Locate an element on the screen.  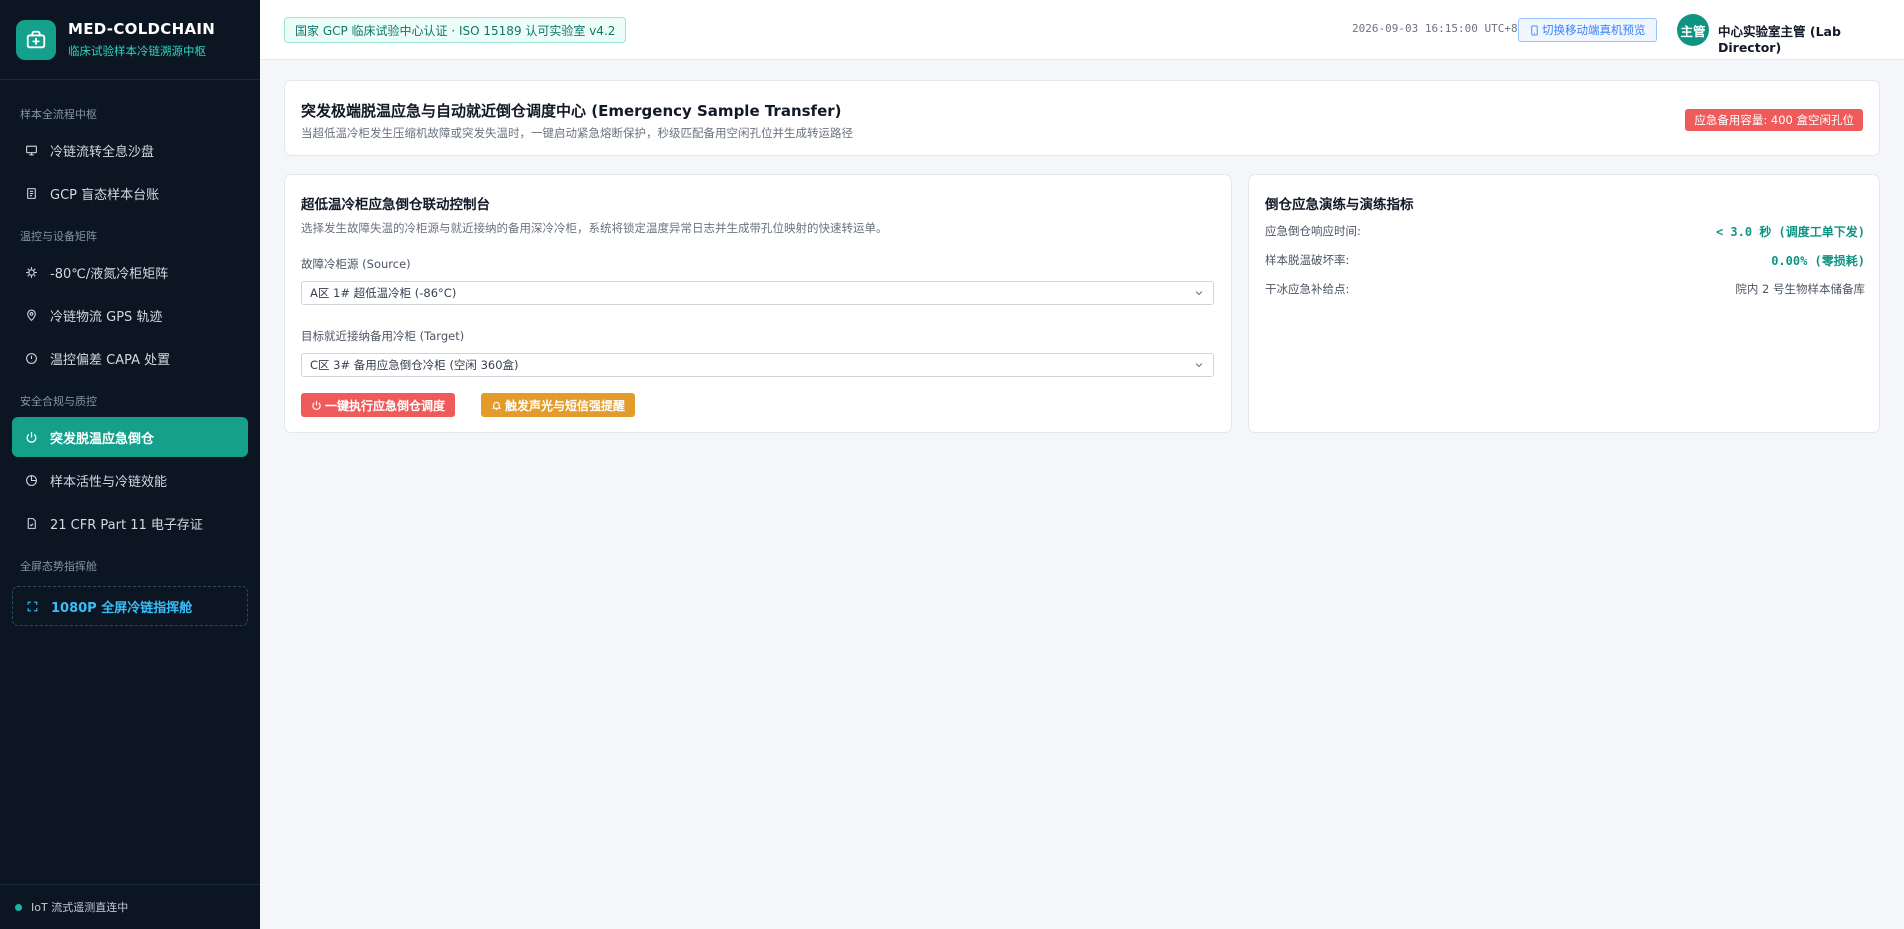
nav-group-label: 温控与设备矩阵 is located at coordinates (58, 236).